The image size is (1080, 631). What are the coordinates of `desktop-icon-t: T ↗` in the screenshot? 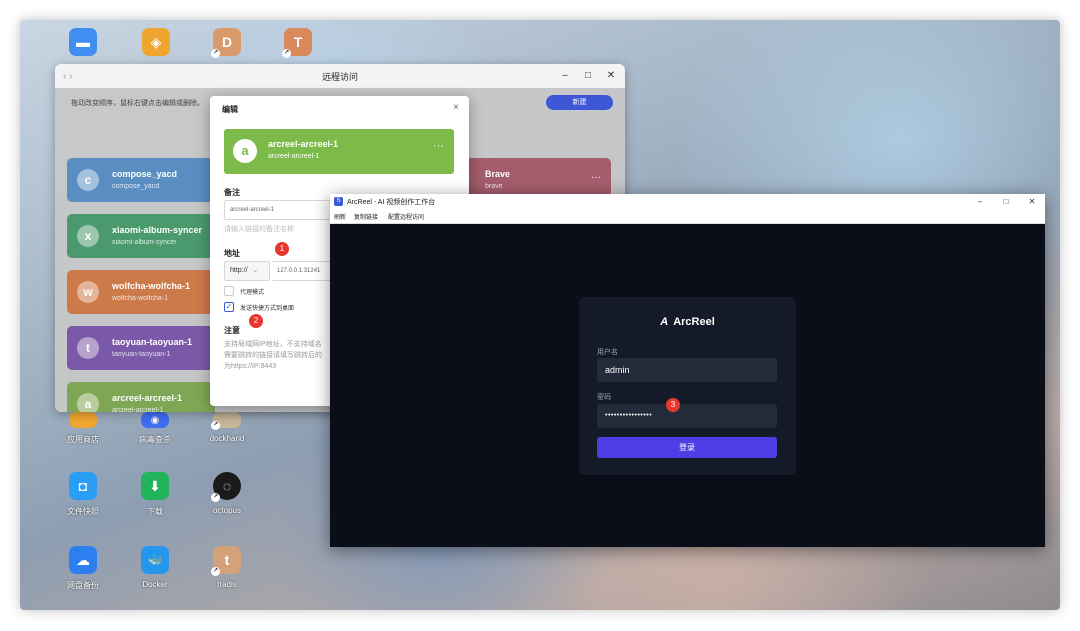 It's located at (298, 43).